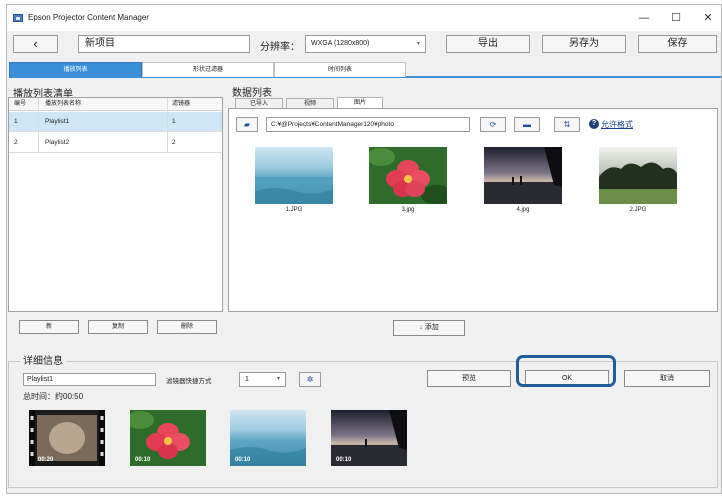 Image resolution: width=722 pixels, height=496 pixels. Describe the element at coordinates (421, 327) in the screenshot. I see `arrow-down-icon: ↓` at that location.